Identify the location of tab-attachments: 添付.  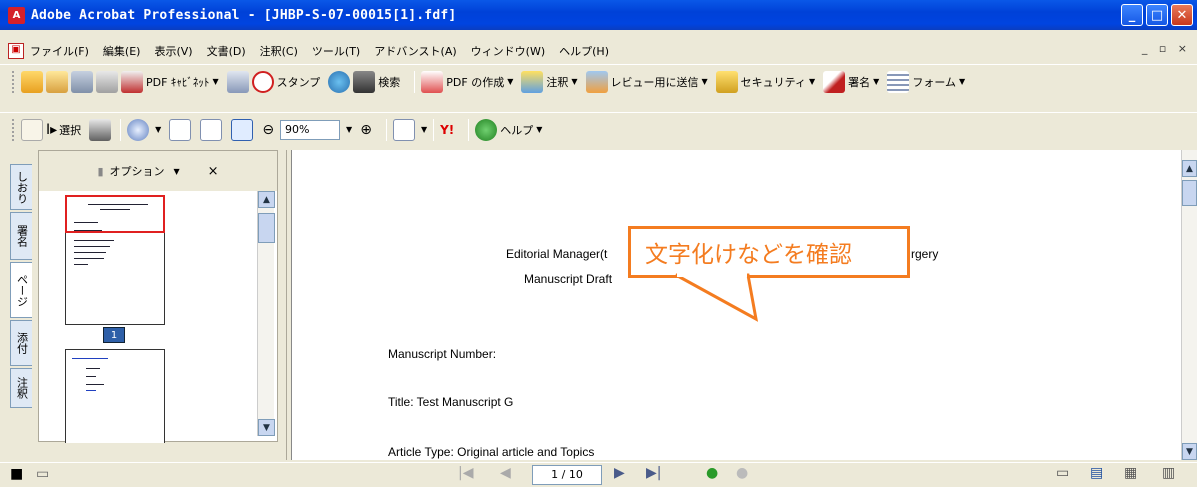
(21, 343).